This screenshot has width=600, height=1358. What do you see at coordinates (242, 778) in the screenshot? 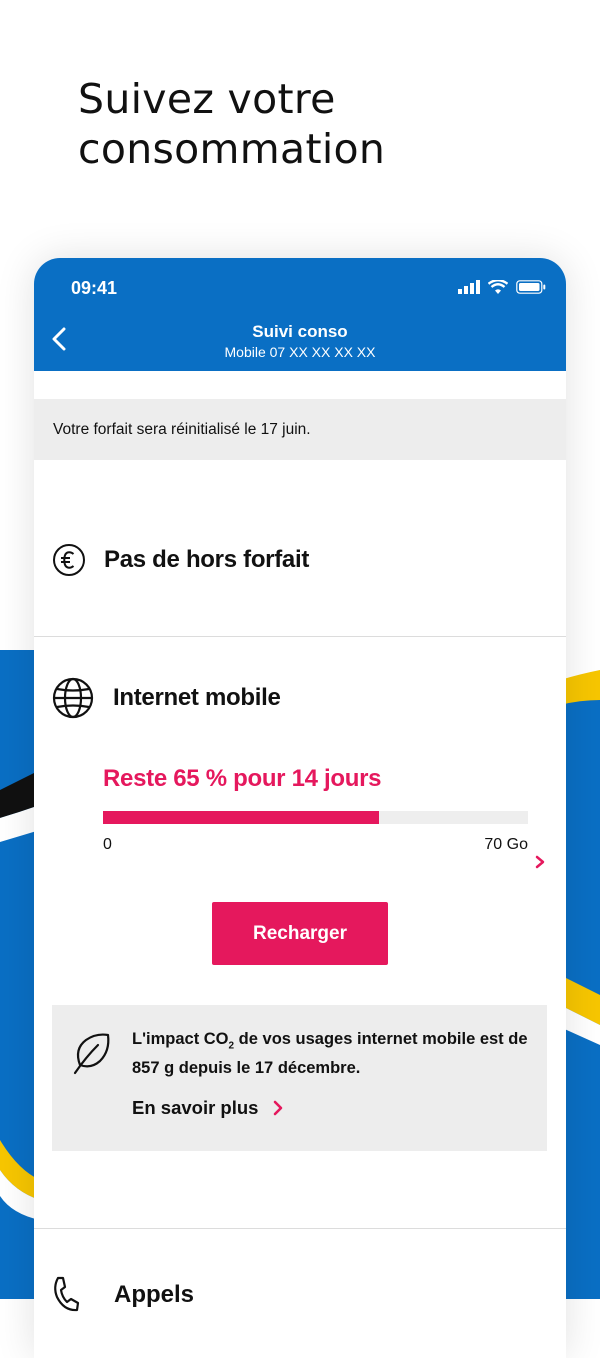
I see `remaining-text: Reste 65 % pour 14 jours` at bounding box center [242, 778].